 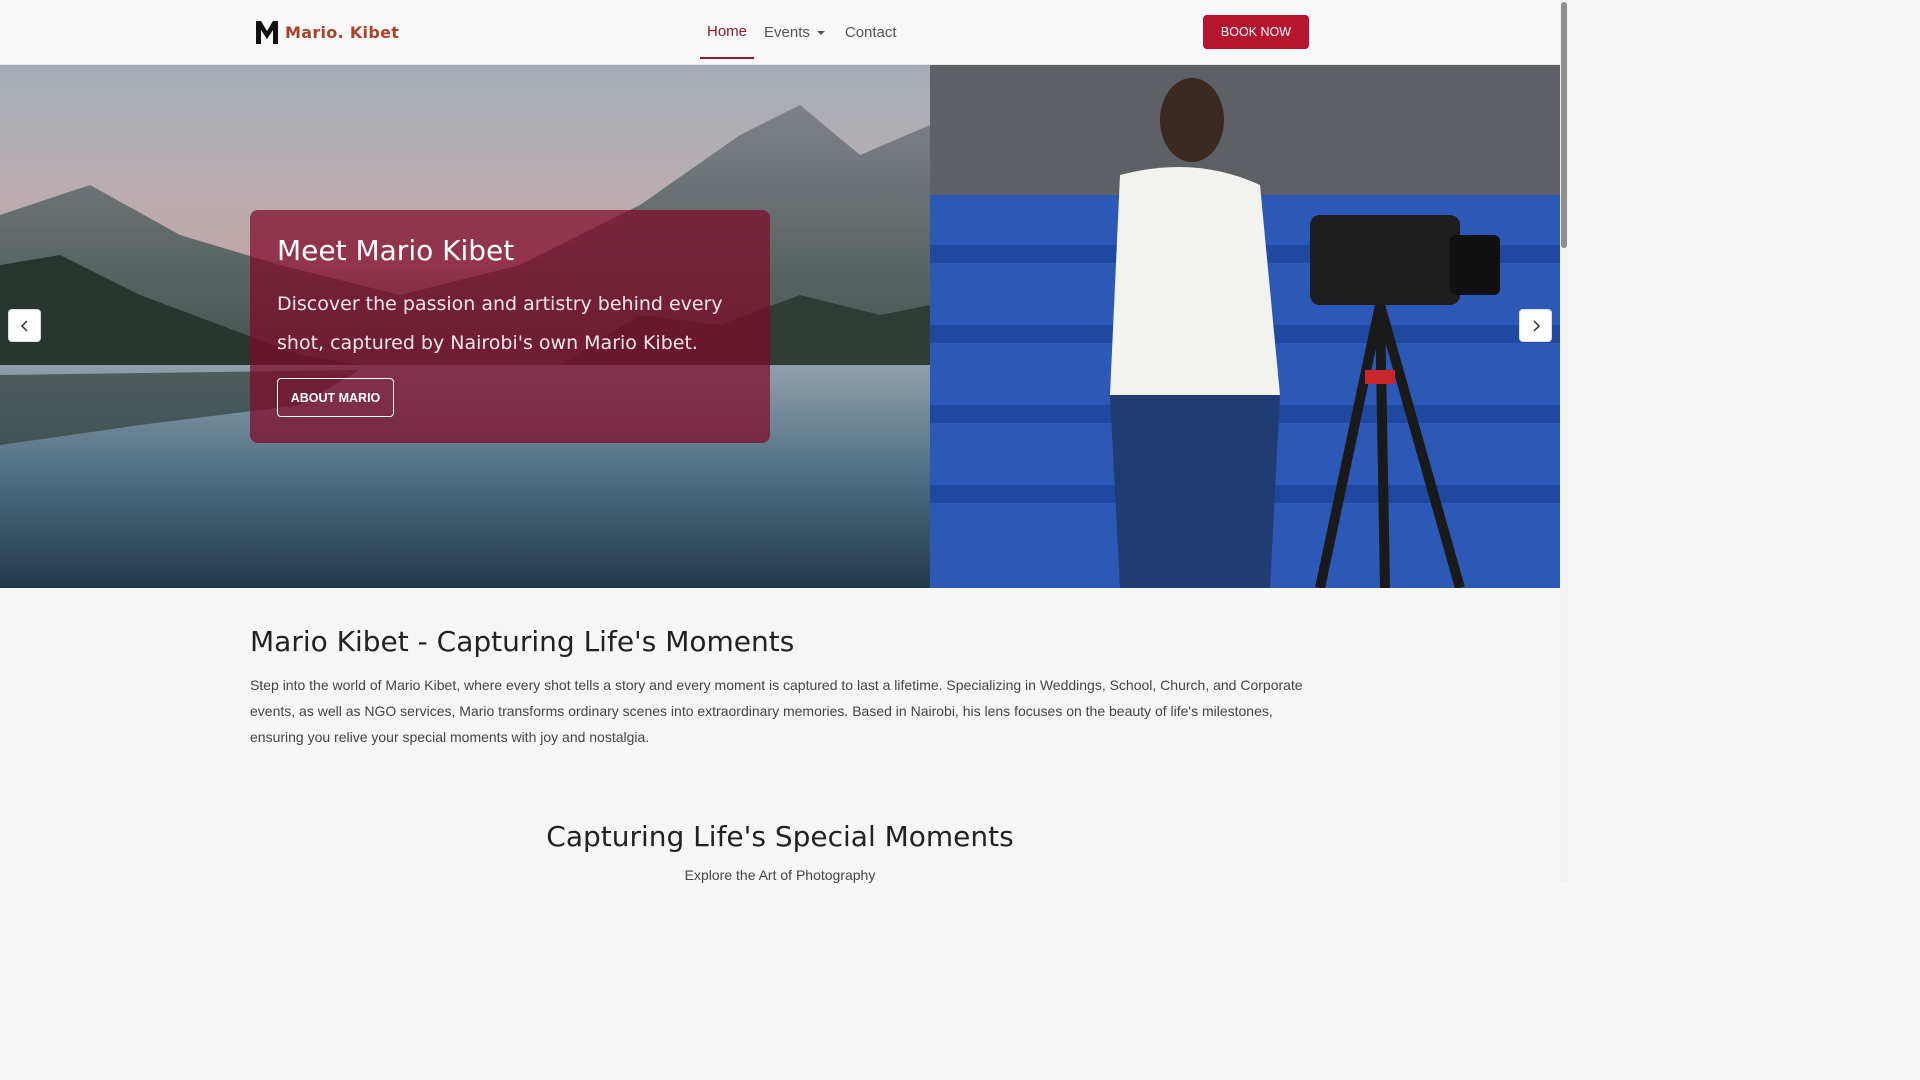 I want to click on brand-logo-link: Mario. Kibet, so click(x=327, y=32).